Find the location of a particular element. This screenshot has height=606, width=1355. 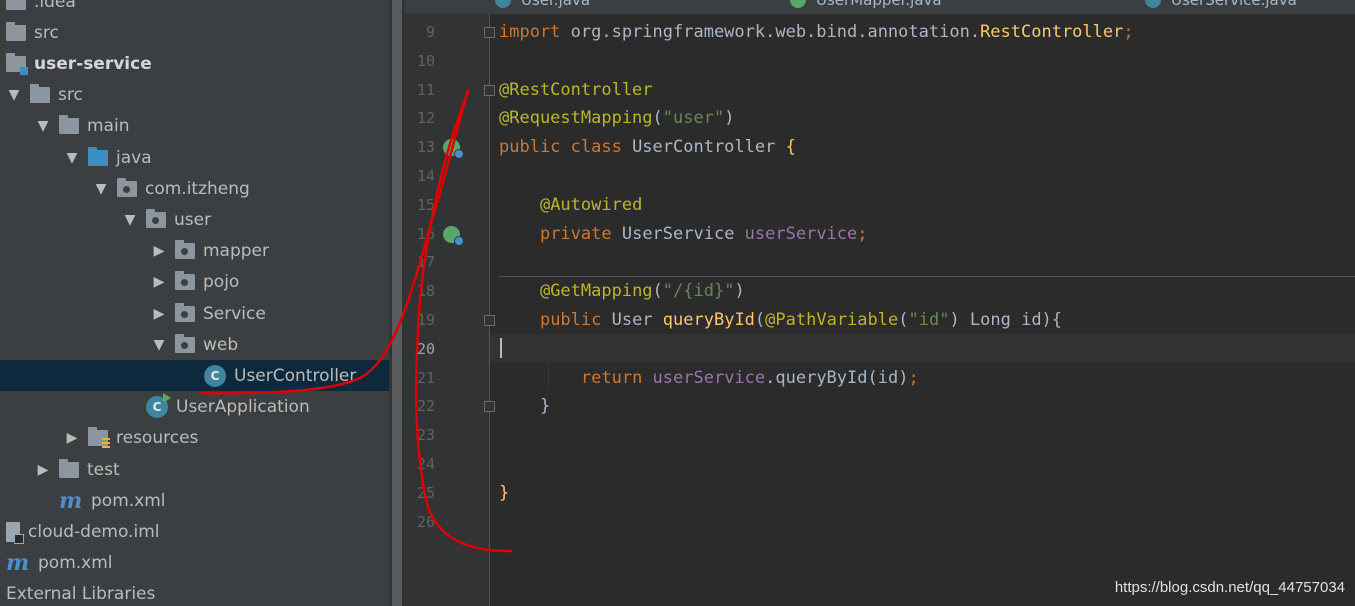

tree-item--idea: .idea is located at coordinates (194, 8).